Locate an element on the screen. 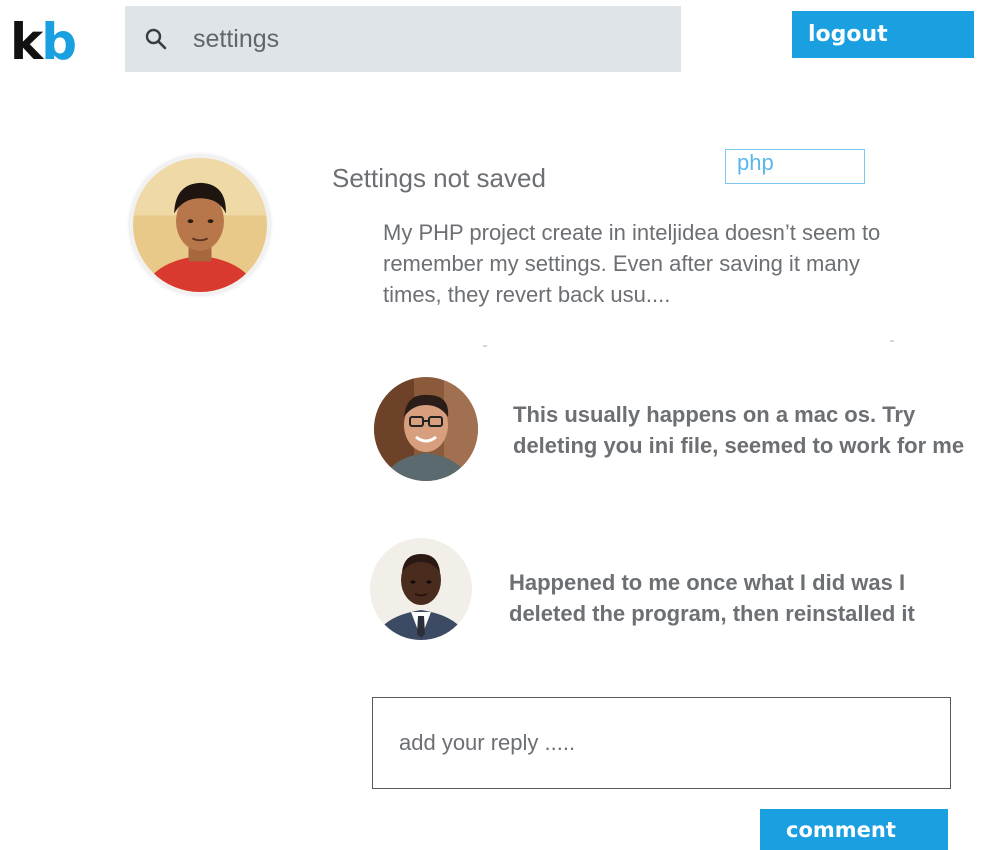 The width and height of the screenshot is (987, 850). reply-input is located at coordinates (661, 743).